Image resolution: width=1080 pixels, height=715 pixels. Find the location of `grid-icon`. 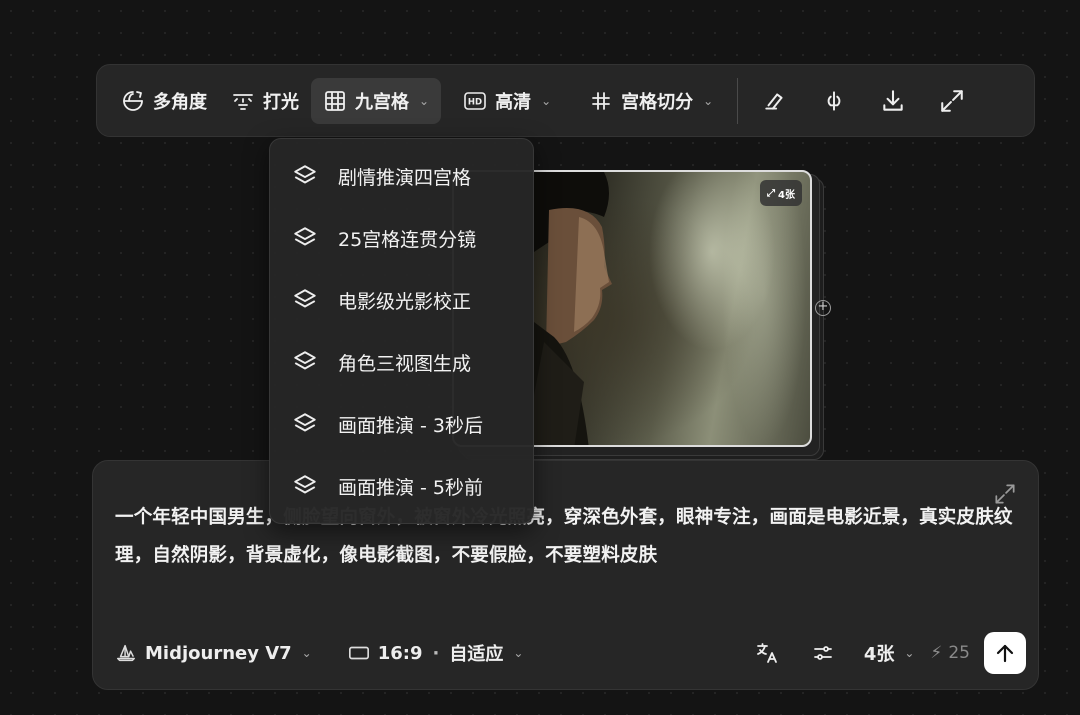

grid-icon is located at coordinates (335, 100).